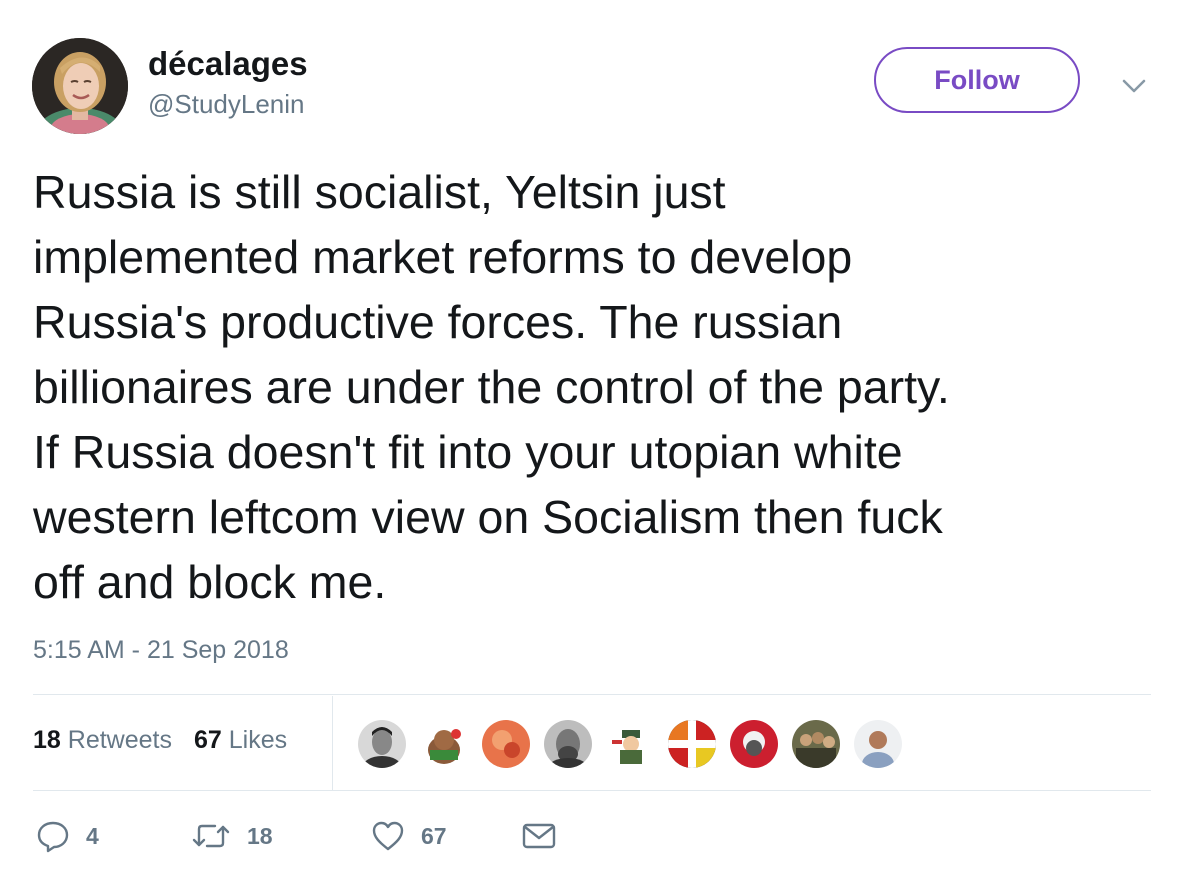 The width and height of the screenshot is (1186, 874). Describe the element at coordinates (80, 86) in the screenshot. I see `user-avatar` at that location.